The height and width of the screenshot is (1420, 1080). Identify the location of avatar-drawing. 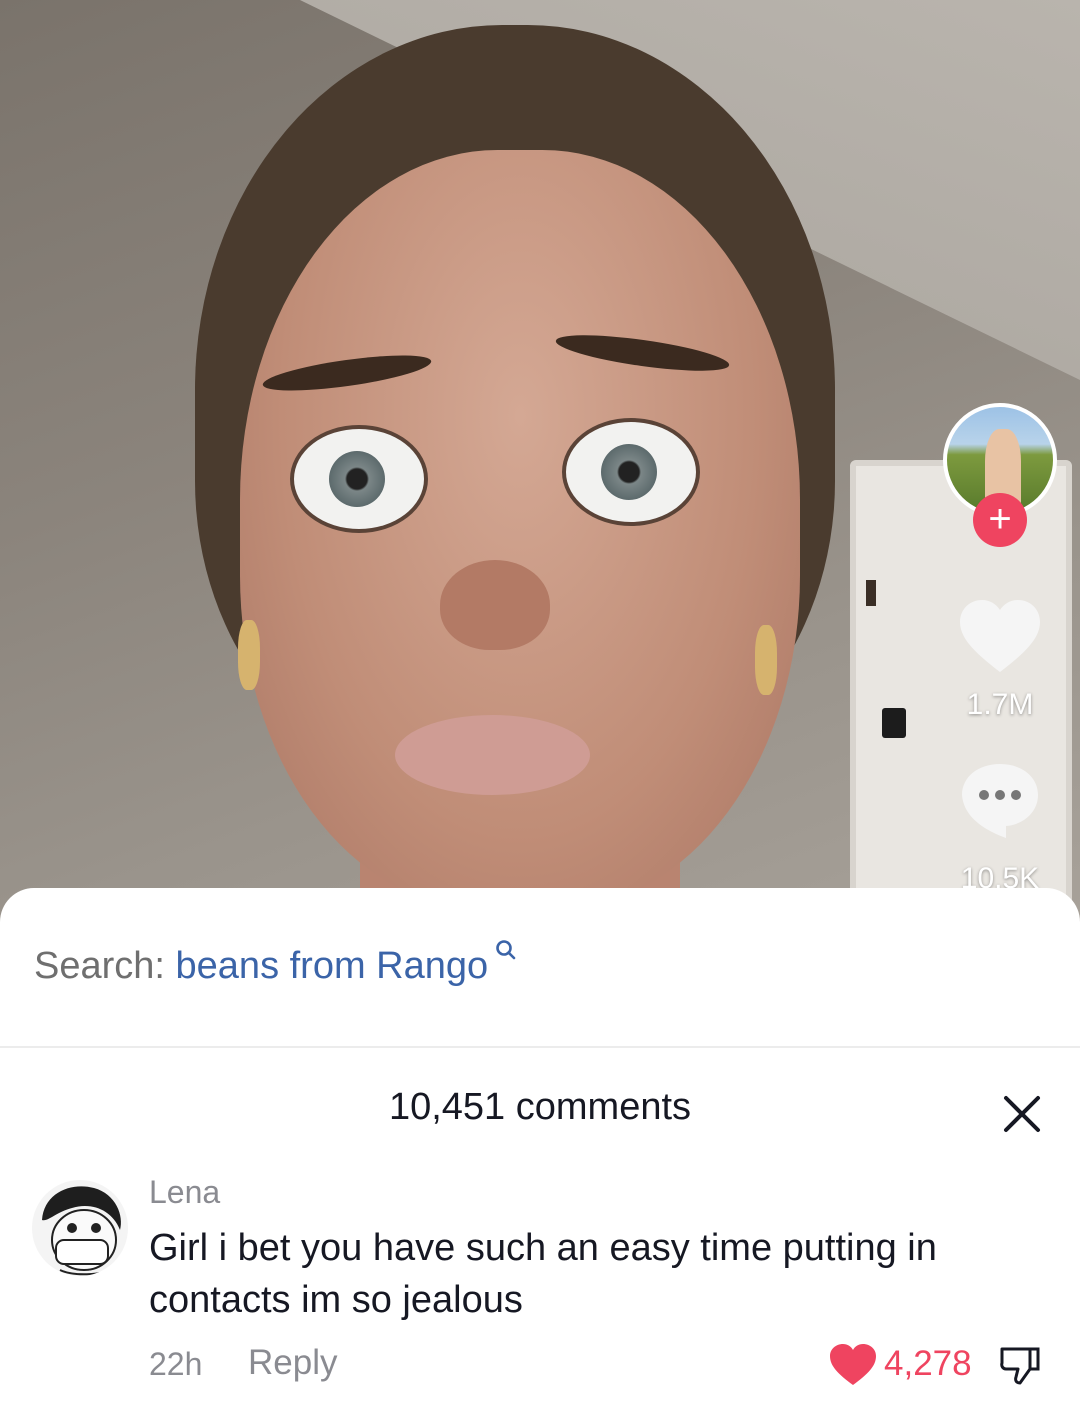
(81, 1231).